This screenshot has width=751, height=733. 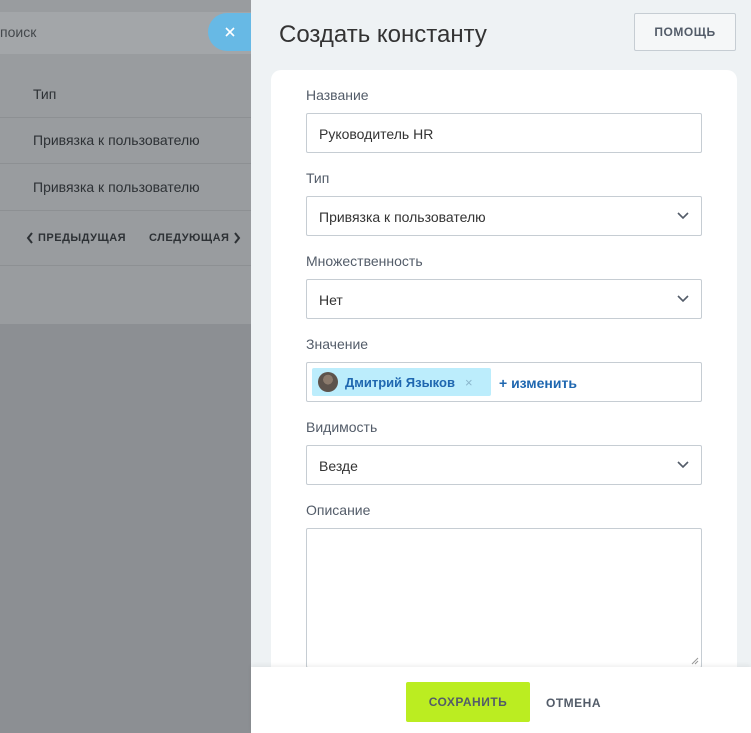 What do you see at coordinates (504, 299) in the screenshot?
I see `multiple-select: Нет` at bounding box center [504, 299].